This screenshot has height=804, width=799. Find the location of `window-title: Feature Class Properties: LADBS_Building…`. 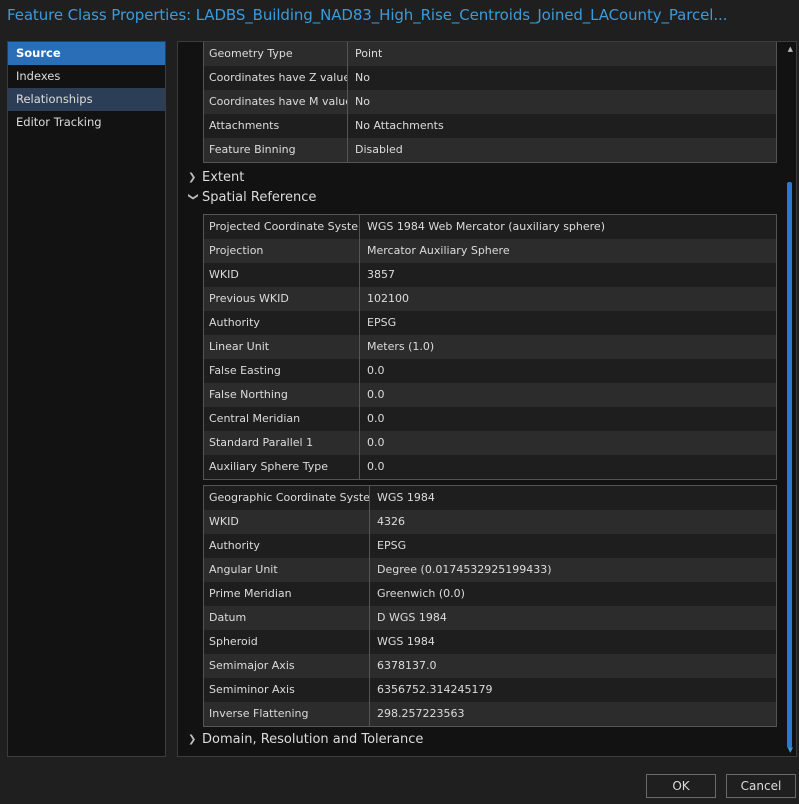

window-title: Feature Class Properties: LADBS_Building… is located at coordinates (367, 15).